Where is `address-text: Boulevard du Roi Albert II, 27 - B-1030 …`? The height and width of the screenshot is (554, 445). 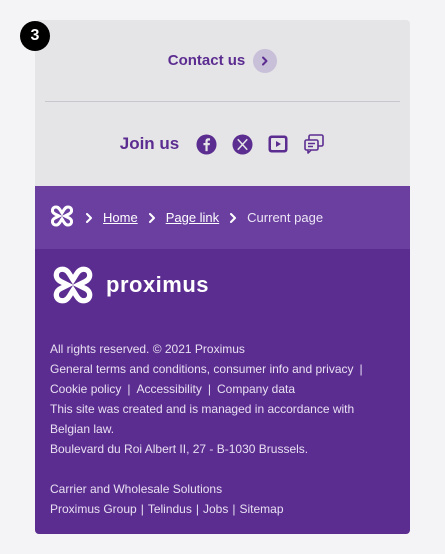 address-text: Boulevard du Roi Albert II, 27 - B-1030 … is located at coordinates (179, 449).